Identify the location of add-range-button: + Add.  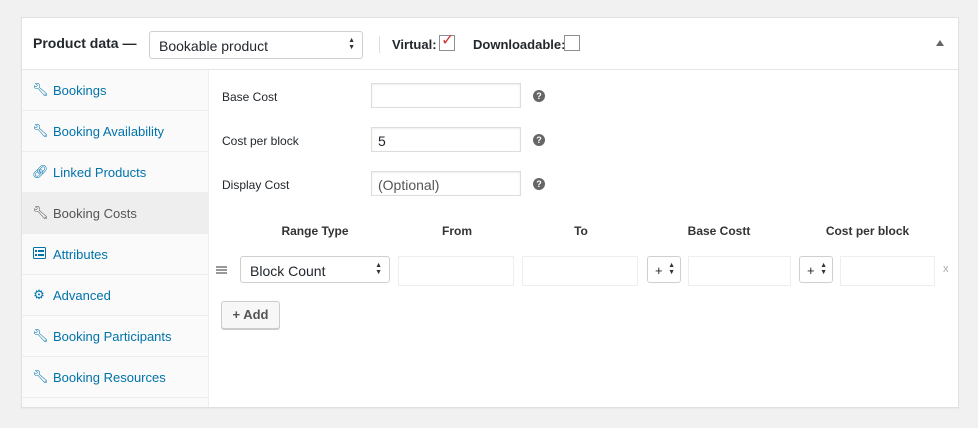
(250, 315).